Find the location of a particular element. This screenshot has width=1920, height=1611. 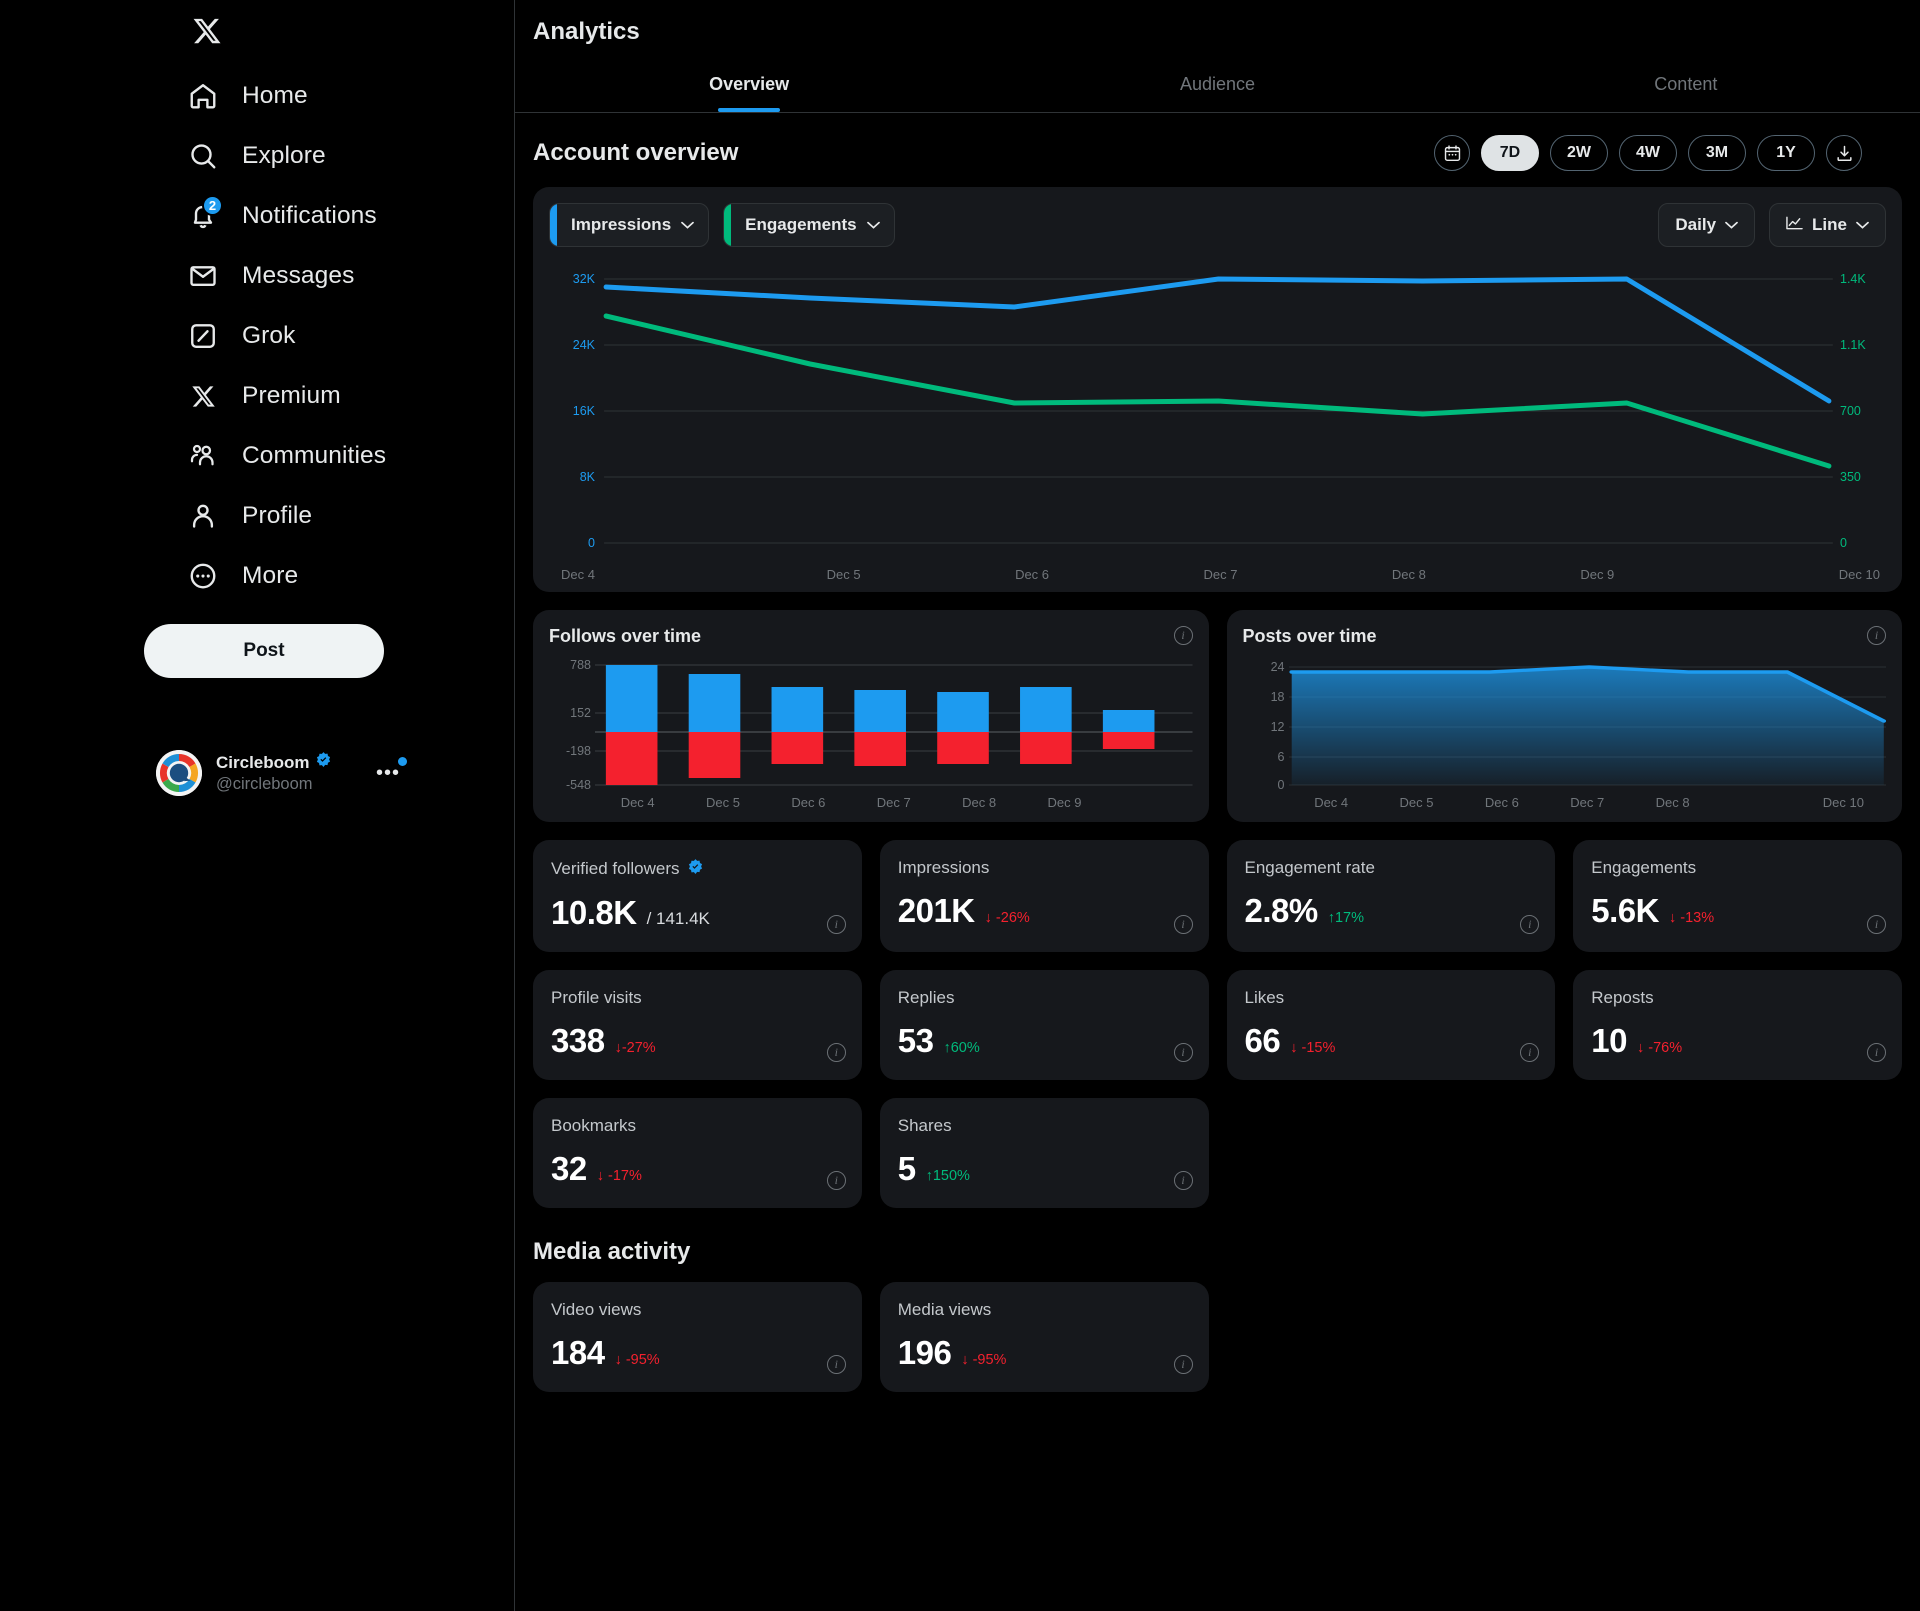

chevron-down-icon is located at coordinates (1862, 225).